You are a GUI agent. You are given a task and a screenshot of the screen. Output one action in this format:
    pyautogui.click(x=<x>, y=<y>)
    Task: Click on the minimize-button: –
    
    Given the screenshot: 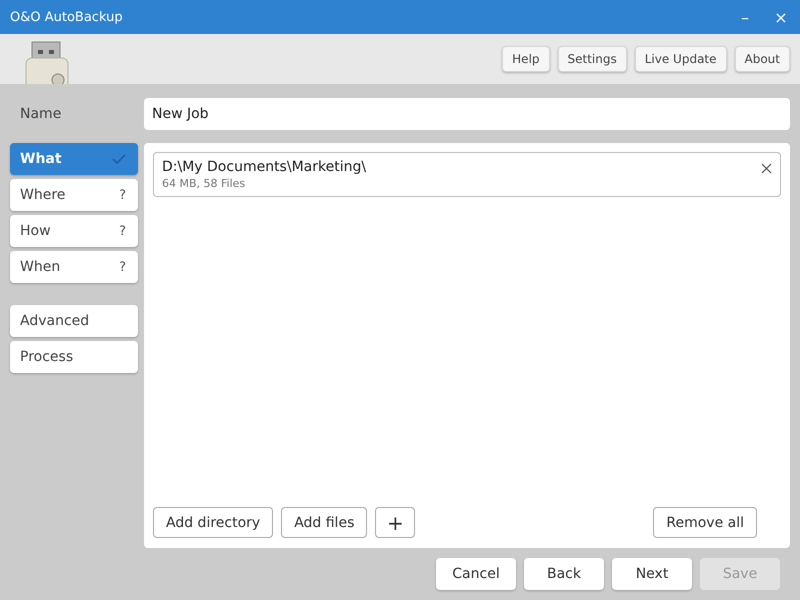 What is the action you would take?
    pyautogui.click(x=745, y=17)
    